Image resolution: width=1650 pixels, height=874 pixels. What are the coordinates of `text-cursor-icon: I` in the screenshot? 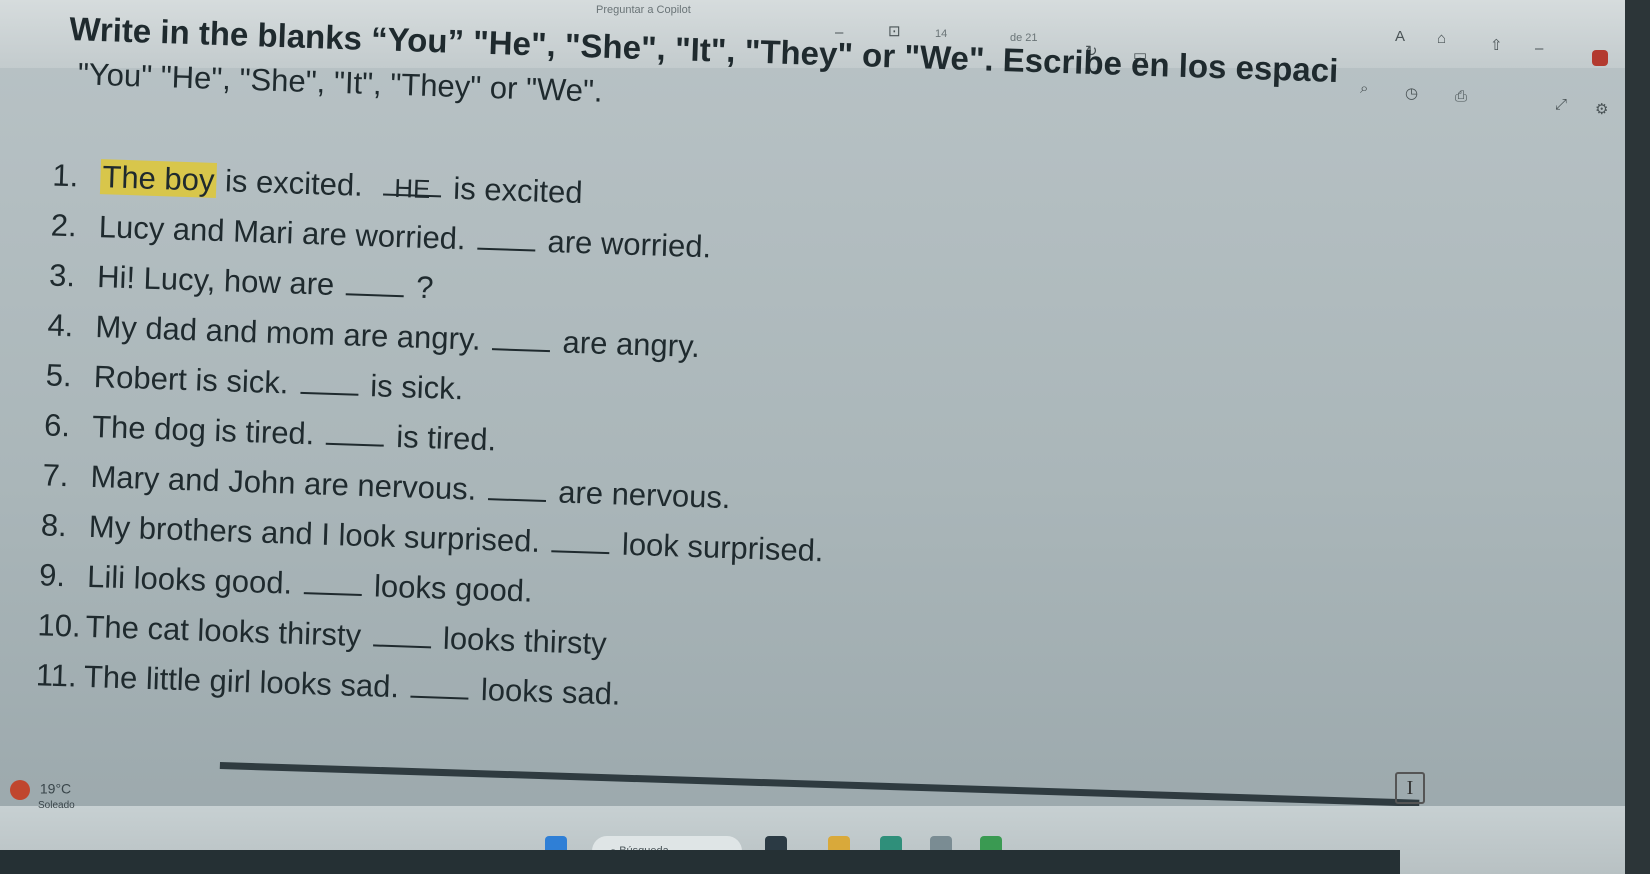 It's located at (1410, 788).